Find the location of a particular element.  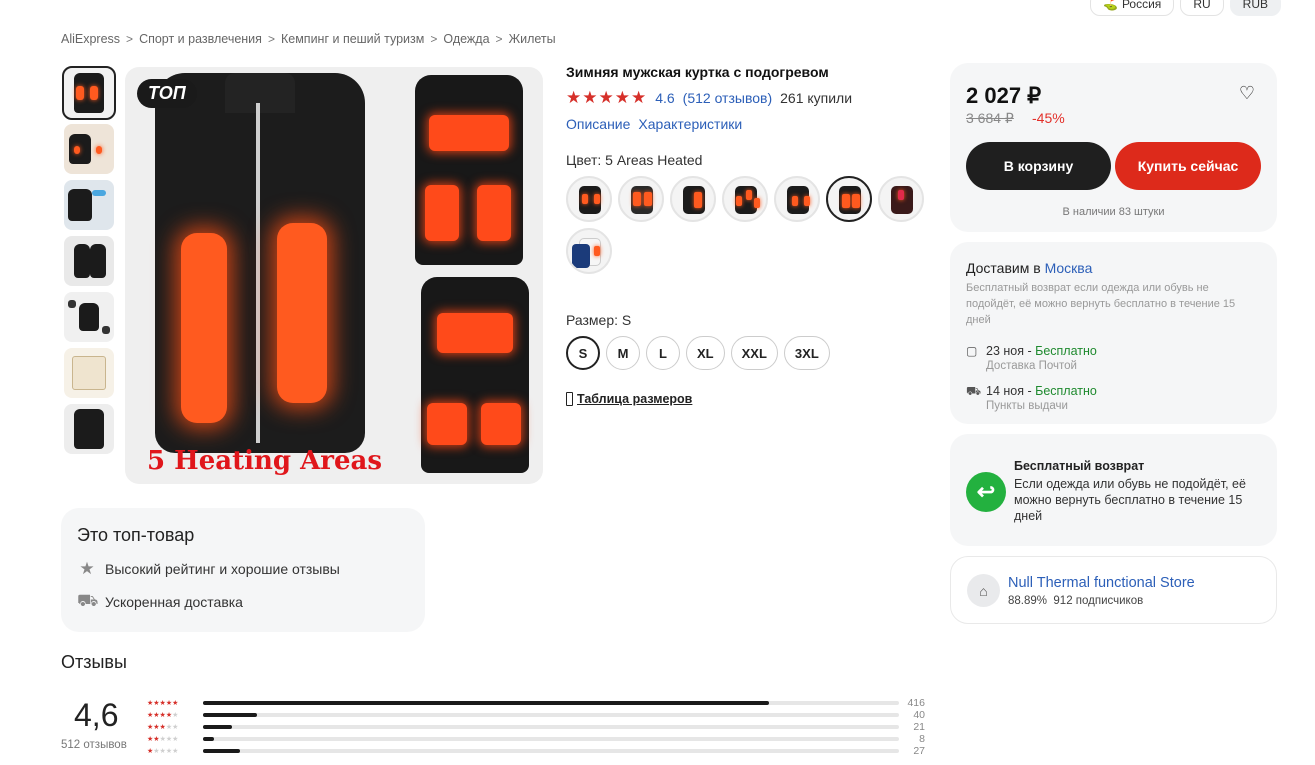

rating-bar-row: ★★★★★ 8 is located at coordinates (537, 739).